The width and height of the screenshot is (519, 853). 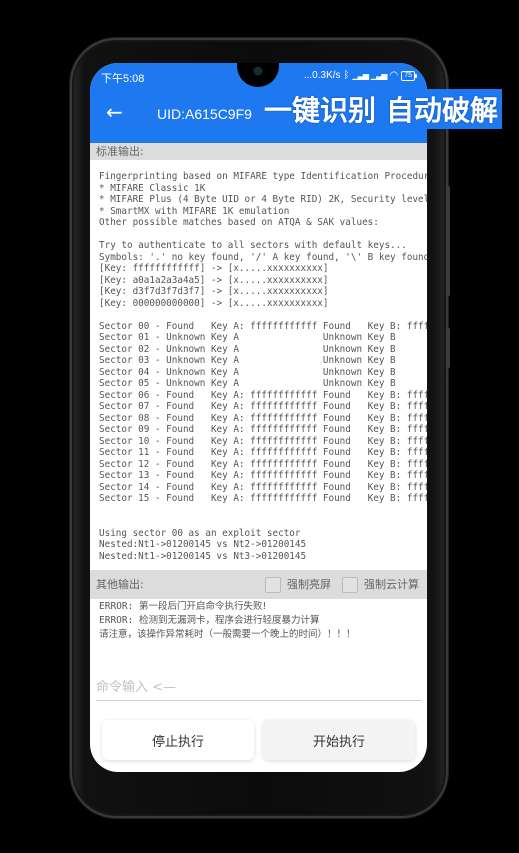 What do you see at coordinates (259, 688) in the screenshot?
I see `command-input` at bounding box center [259, 688].